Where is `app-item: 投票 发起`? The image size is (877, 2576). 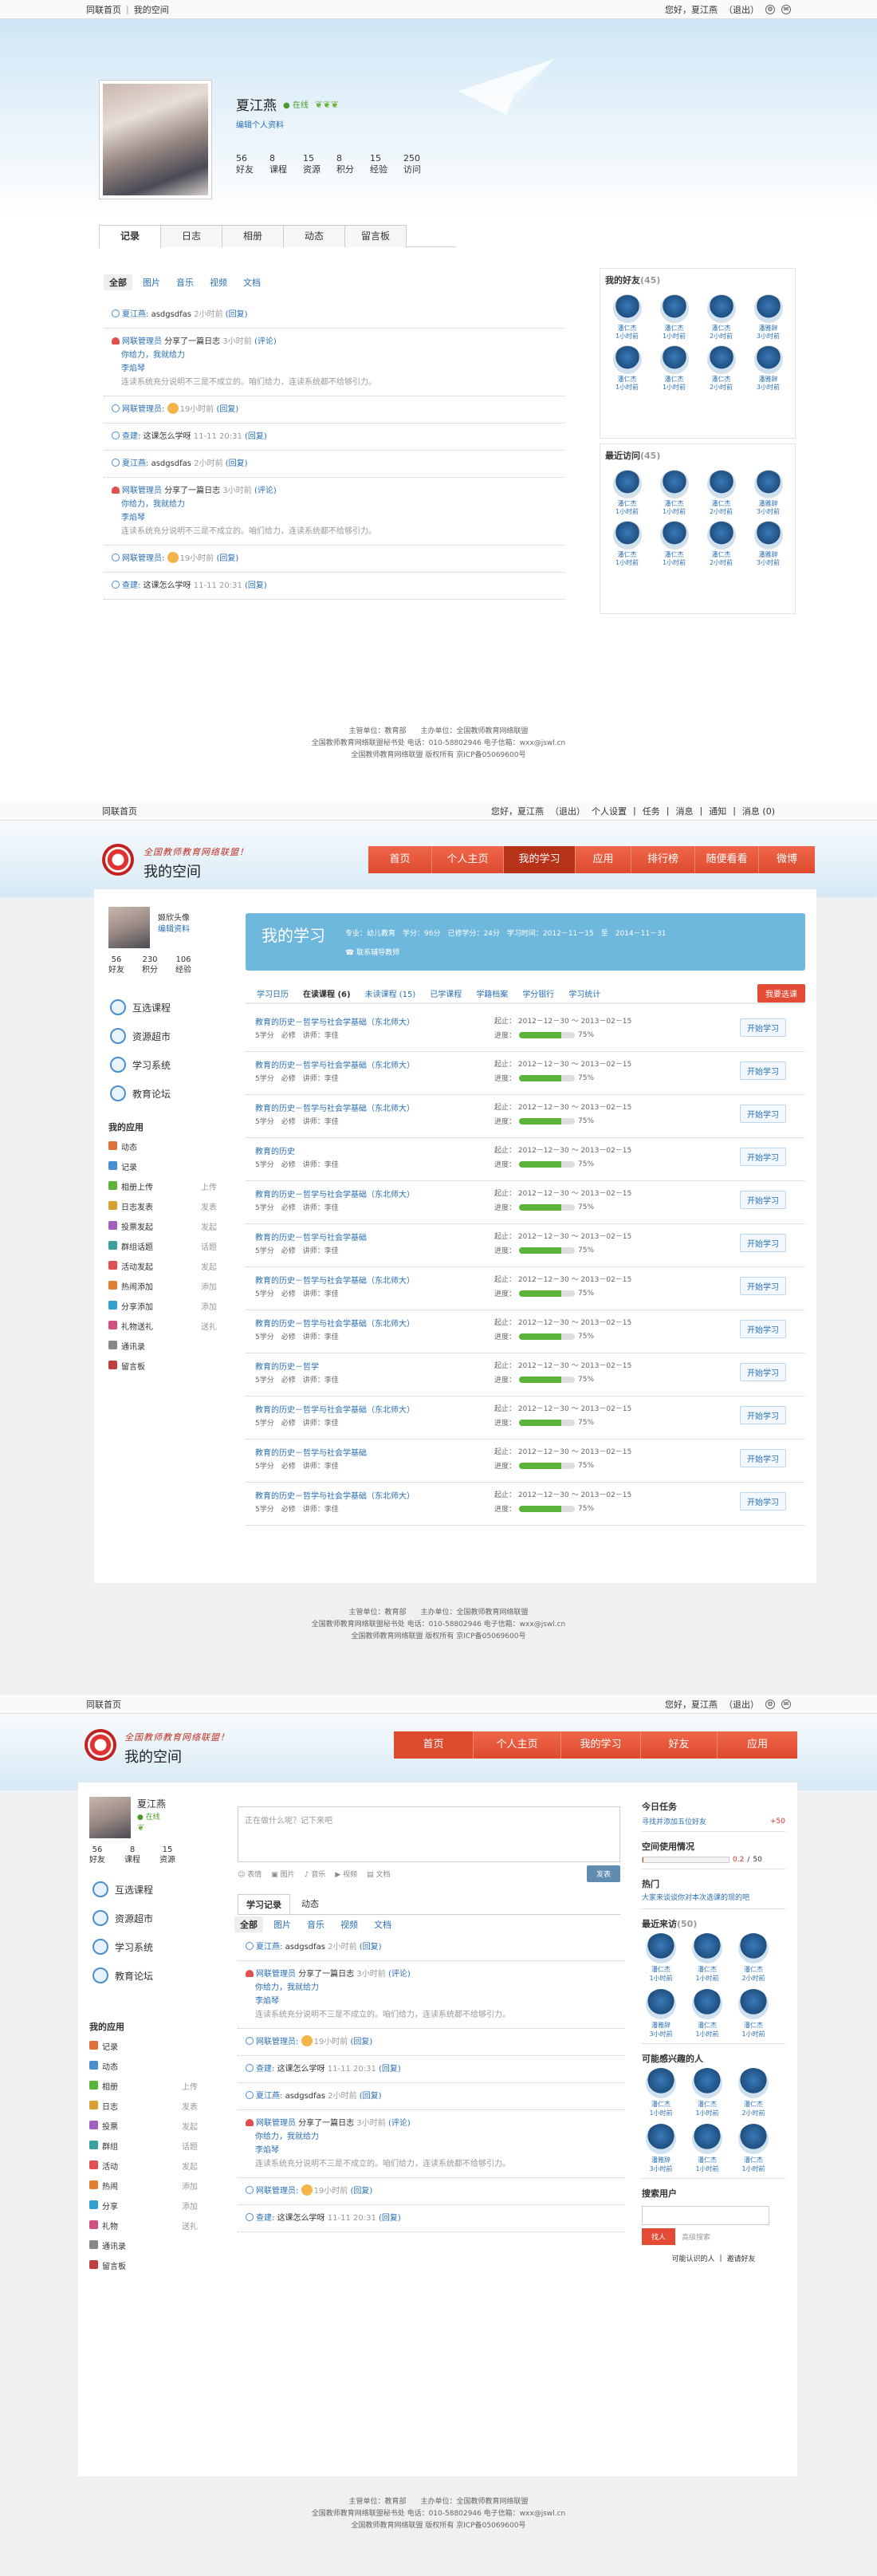 app-item: 投票 发起 is located at coordinates (149, 2126).